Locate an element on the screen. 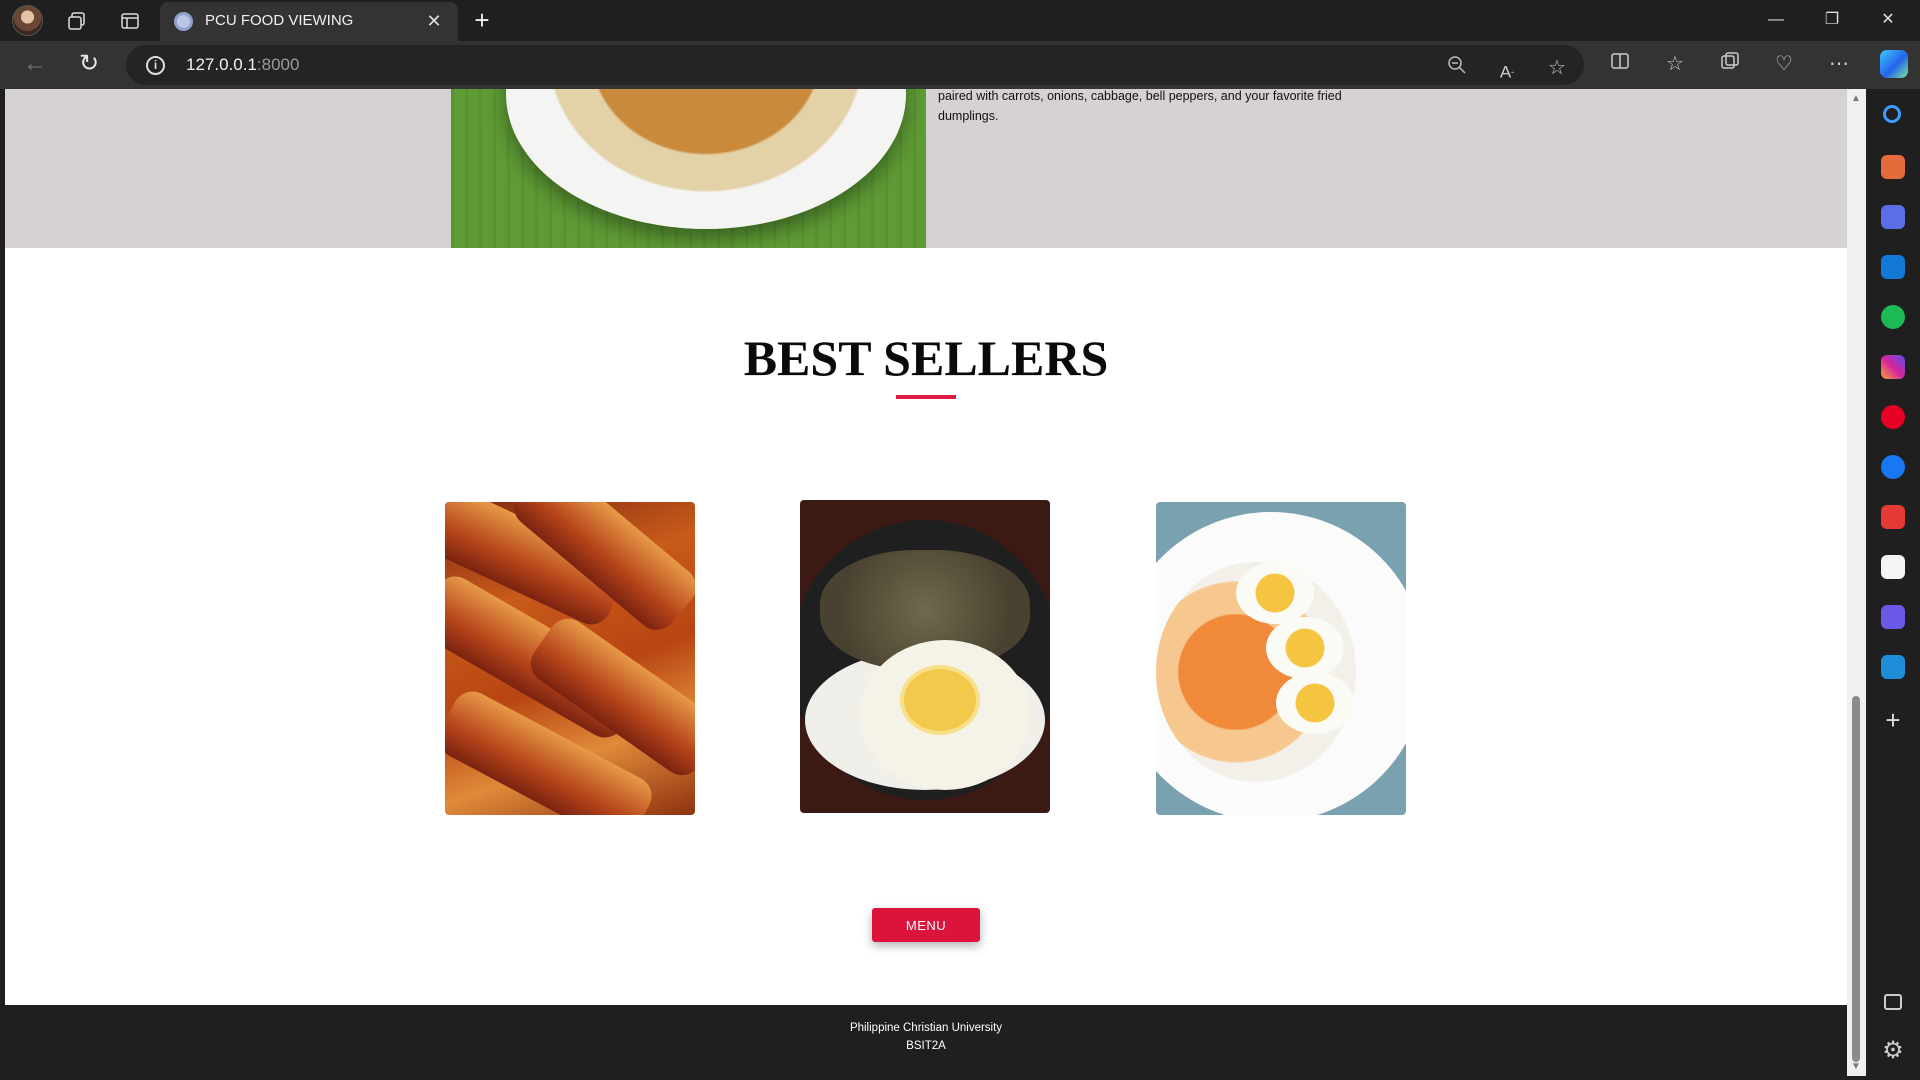 The width and height of the screenshot is (1920, 1080). tab-favicon-icon is located at coordinates (183, 21).